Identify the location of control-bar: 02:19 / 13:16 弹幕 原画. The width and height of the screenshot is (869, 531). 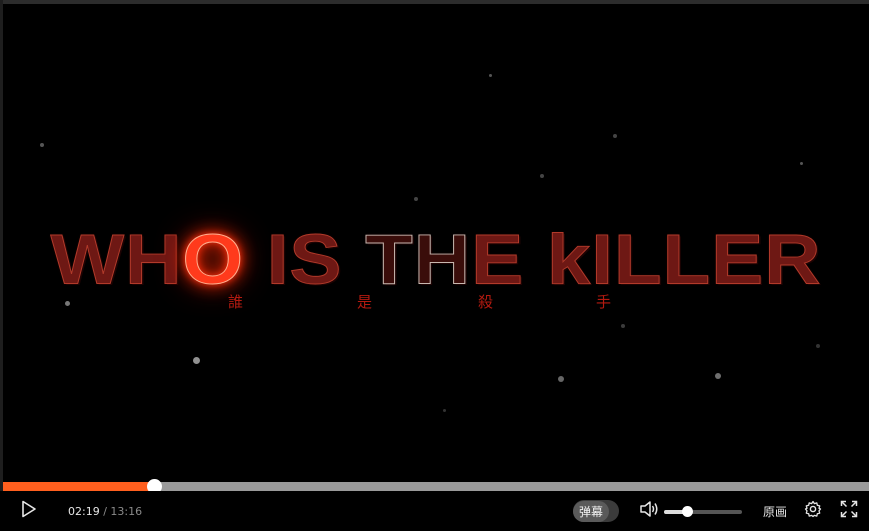
(434, 511).